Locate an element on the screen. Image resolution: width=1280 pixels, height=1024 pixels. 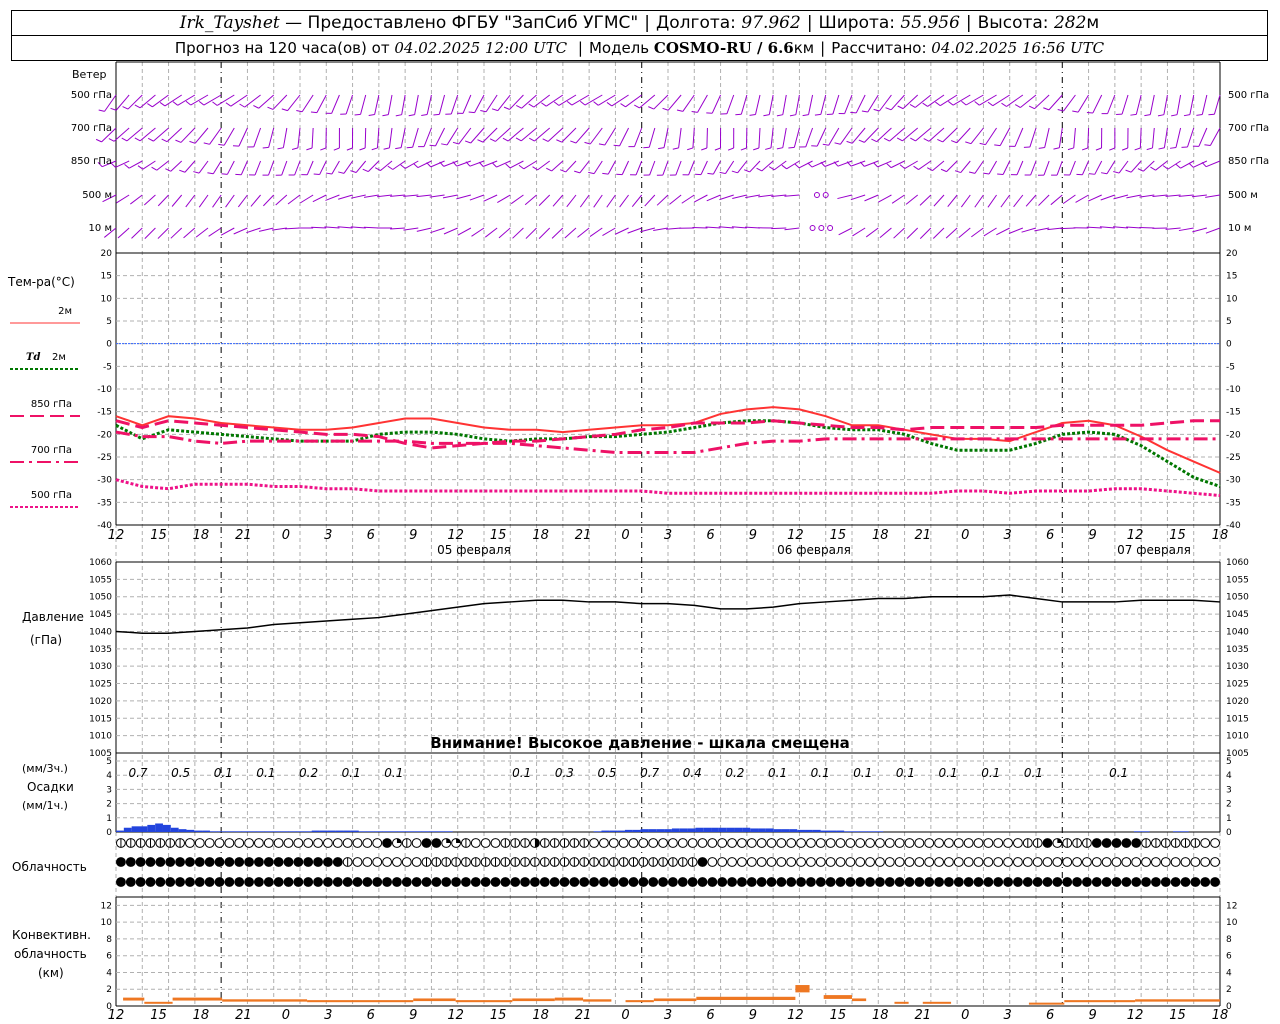
hour-tick-label-bottom: 21 is located at coordinates (922, 1015).